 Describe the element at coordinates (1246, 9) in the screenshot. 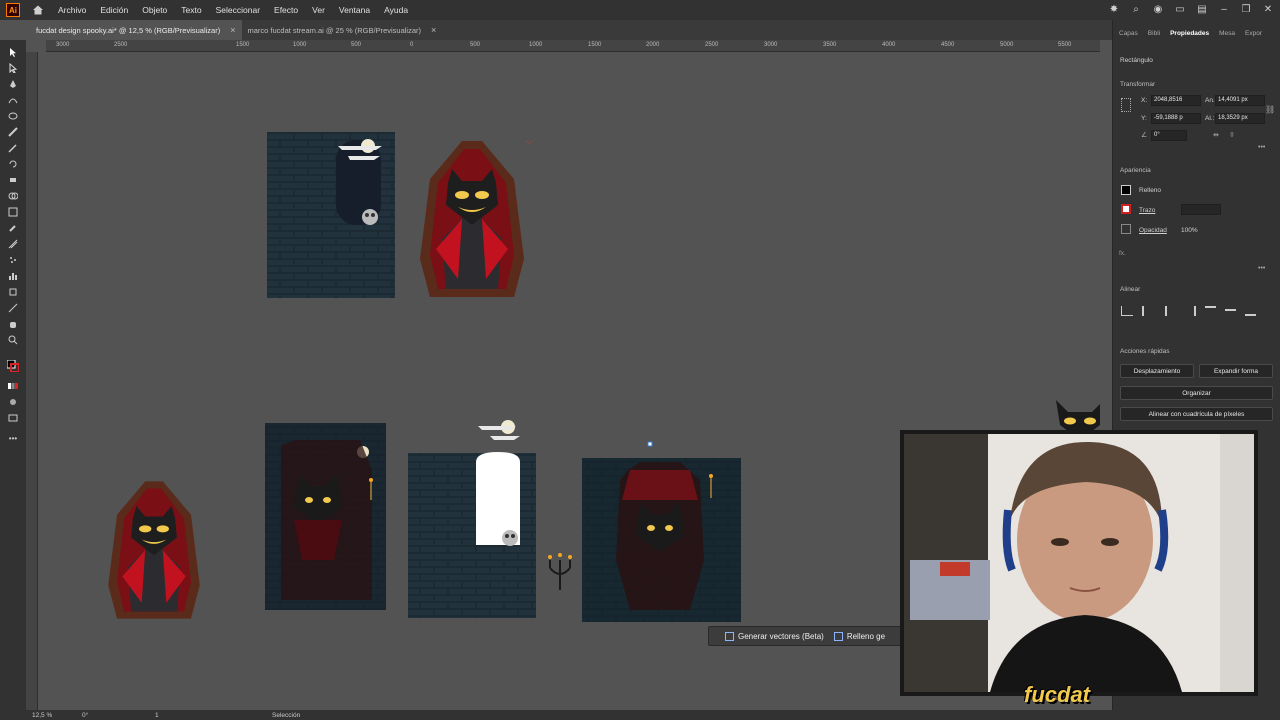

I see `restore-icon: ❐` at that location.